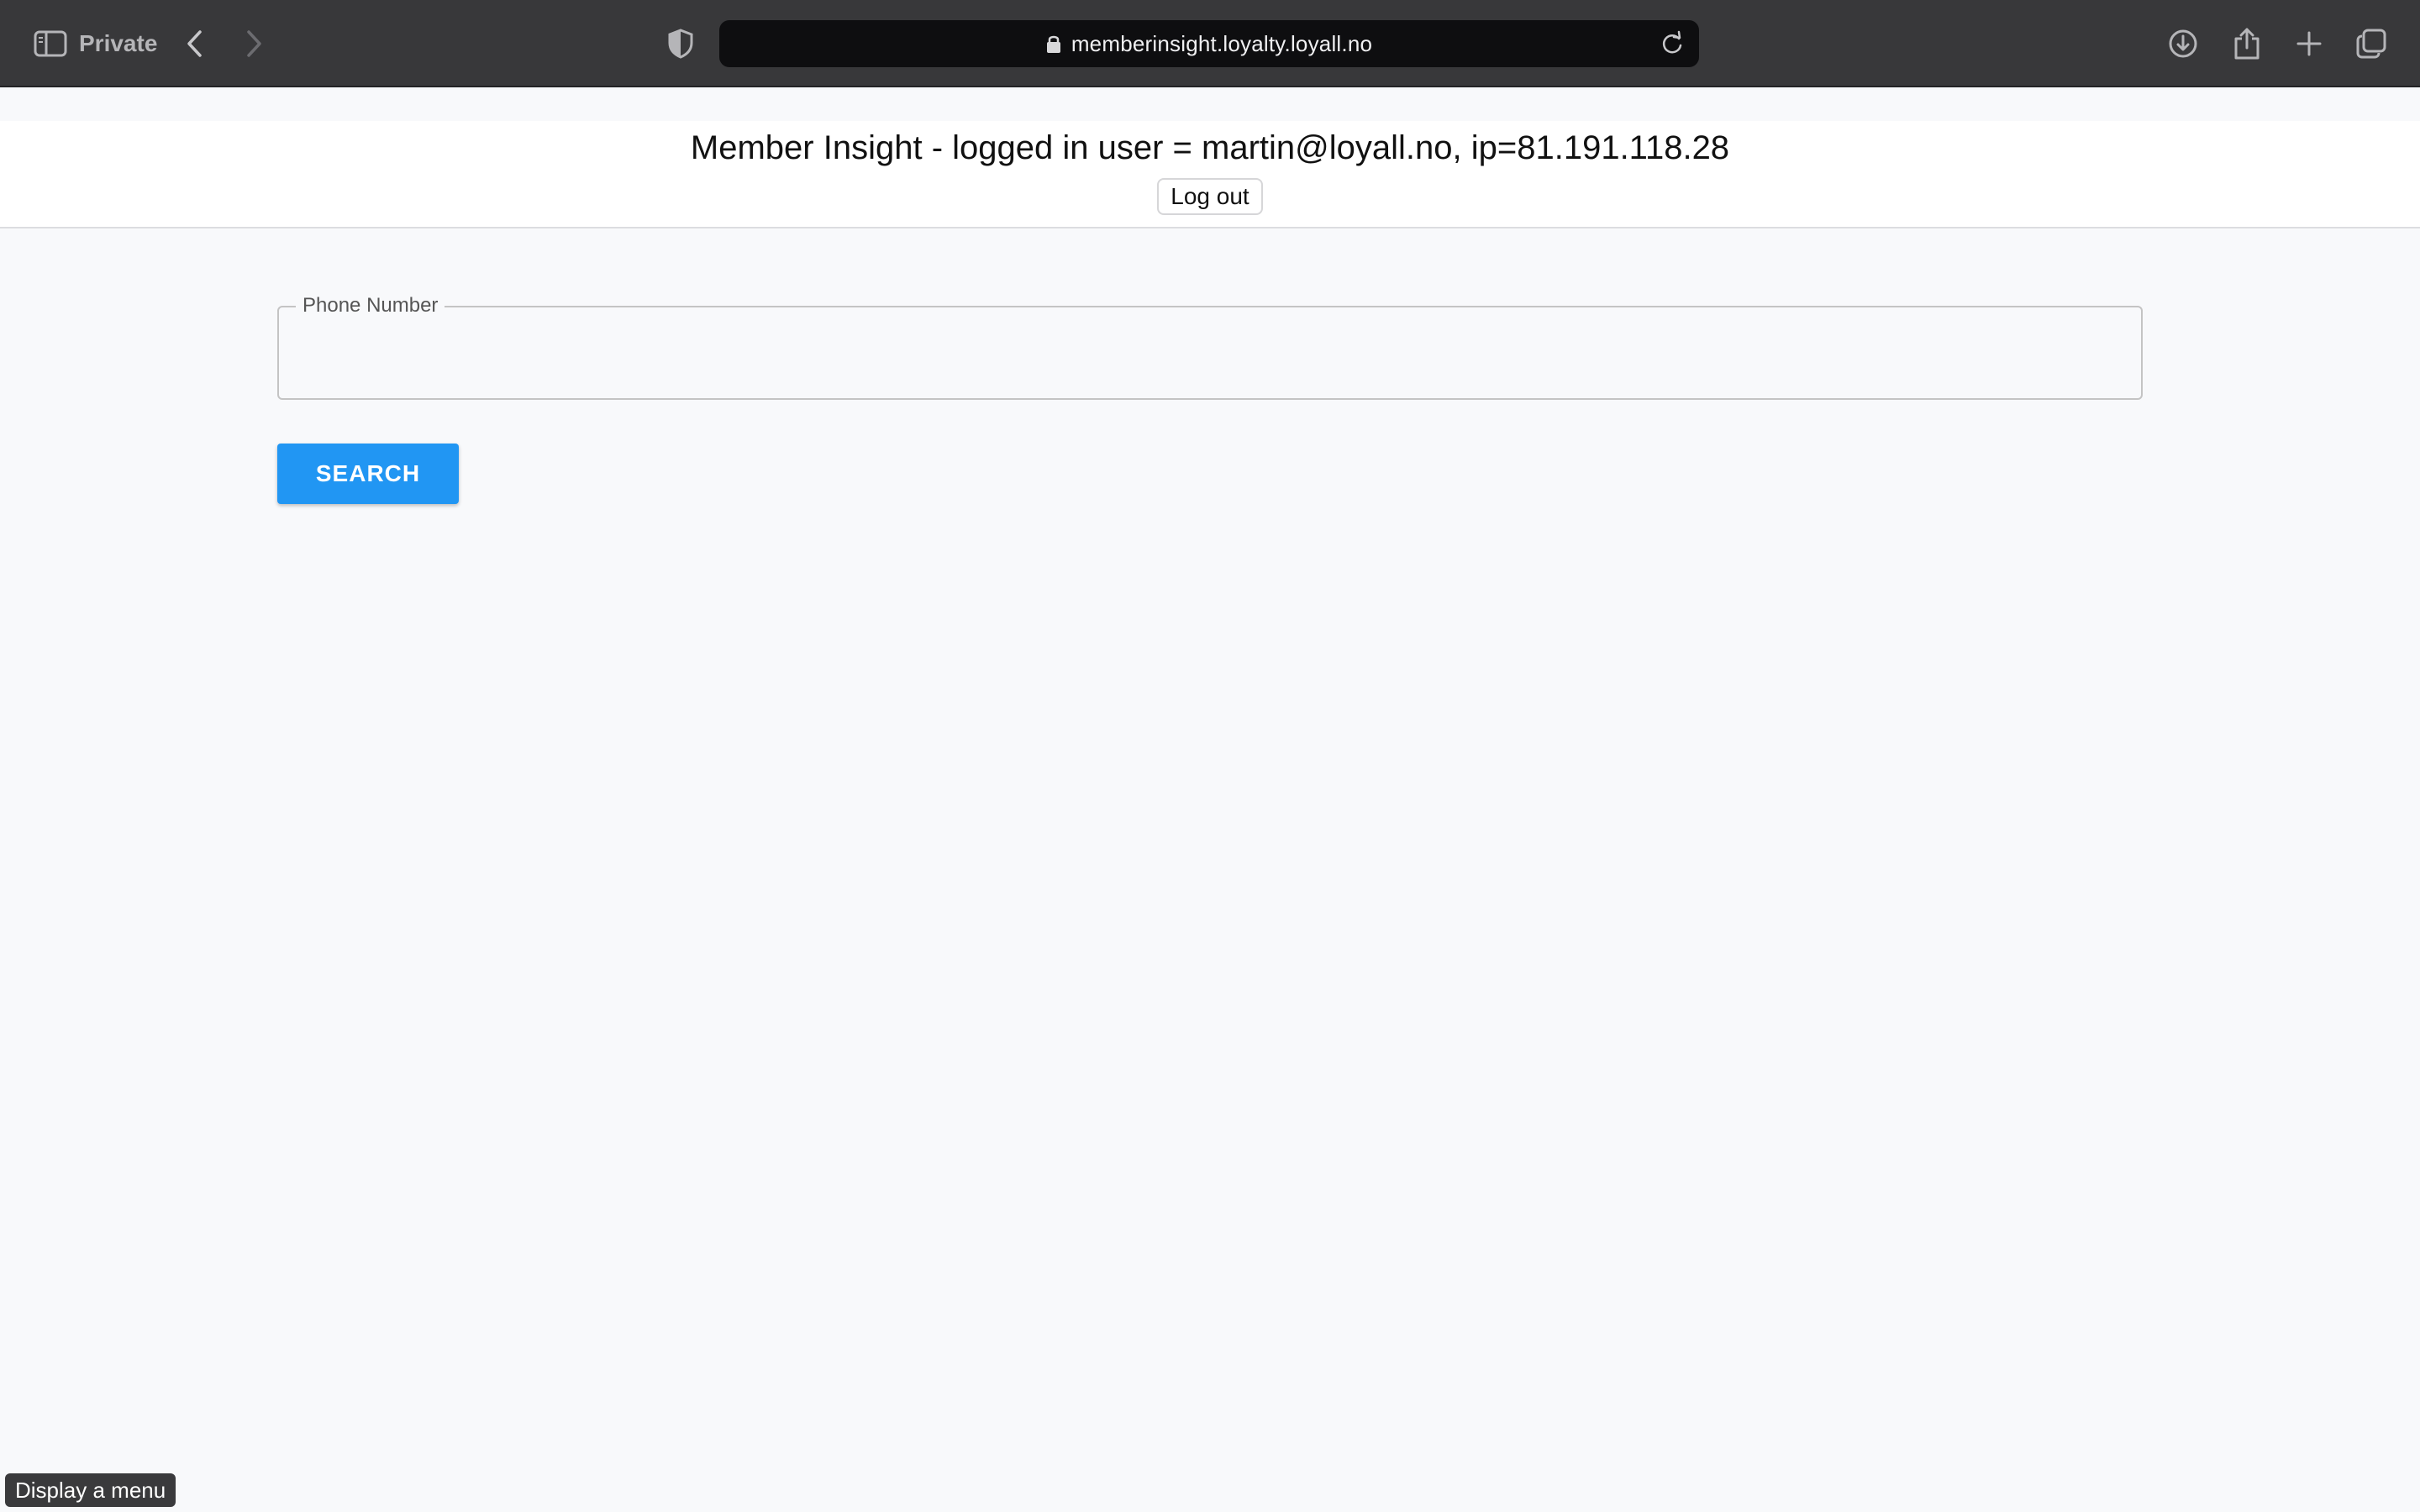 This screenshot has height=1512, width=2420. What do you see at coordinates (2246, 43) in the screenshot?
I see `share-icon` at bounding box center [2246, 43].